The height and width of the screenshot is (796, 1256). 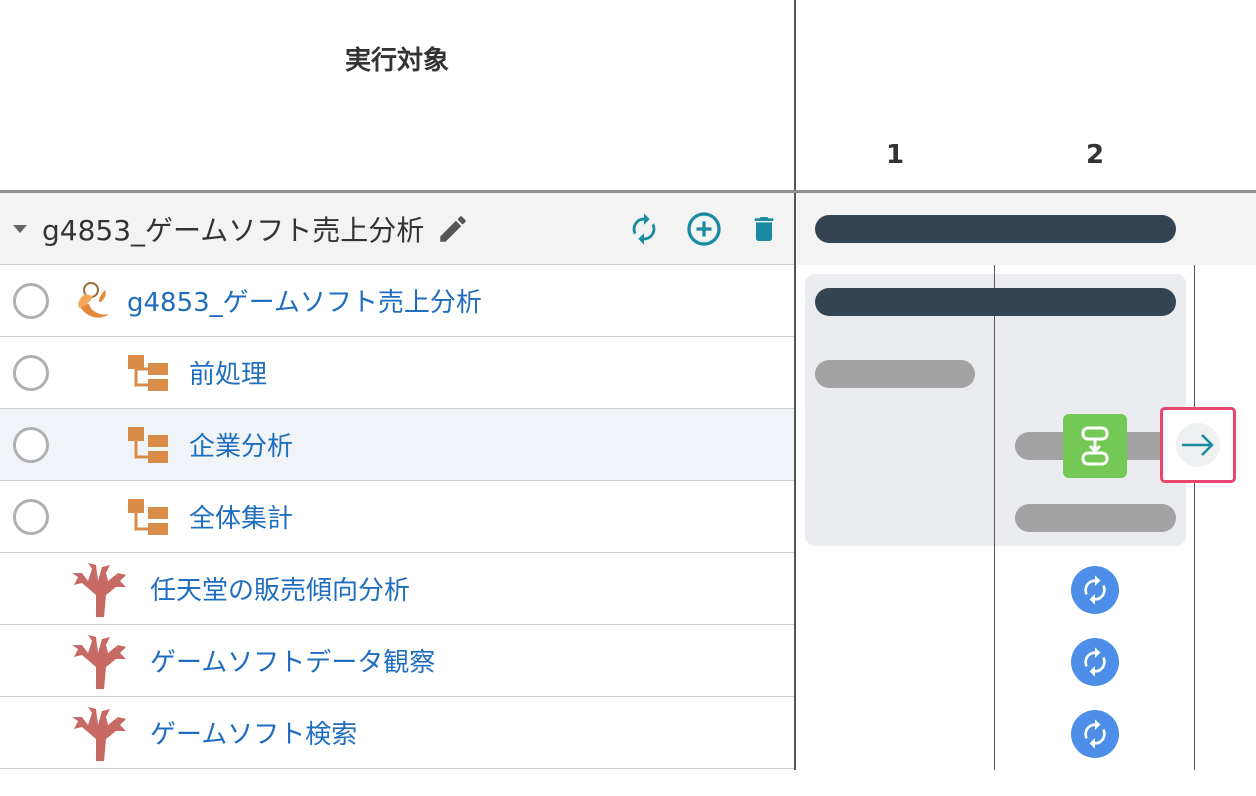 What do you see at coordinates (253, 732) in the screenshot?
I see `row-label: ゲームソフト検索` at bounding box center [253, 732].